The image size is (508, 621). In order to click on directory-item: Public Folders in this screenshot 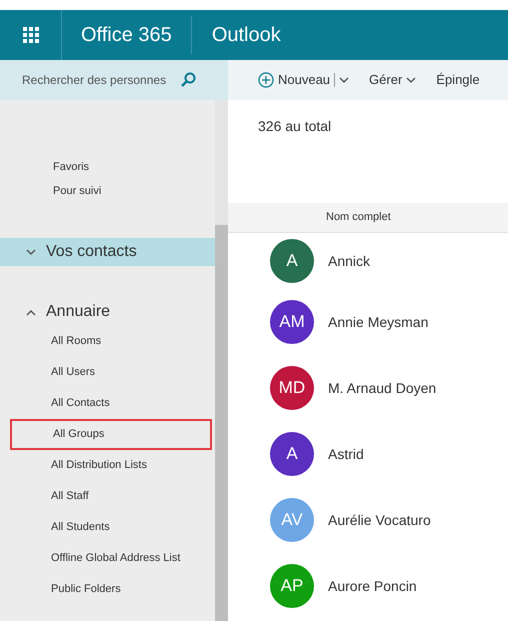, I will do `click(107, 589)`.